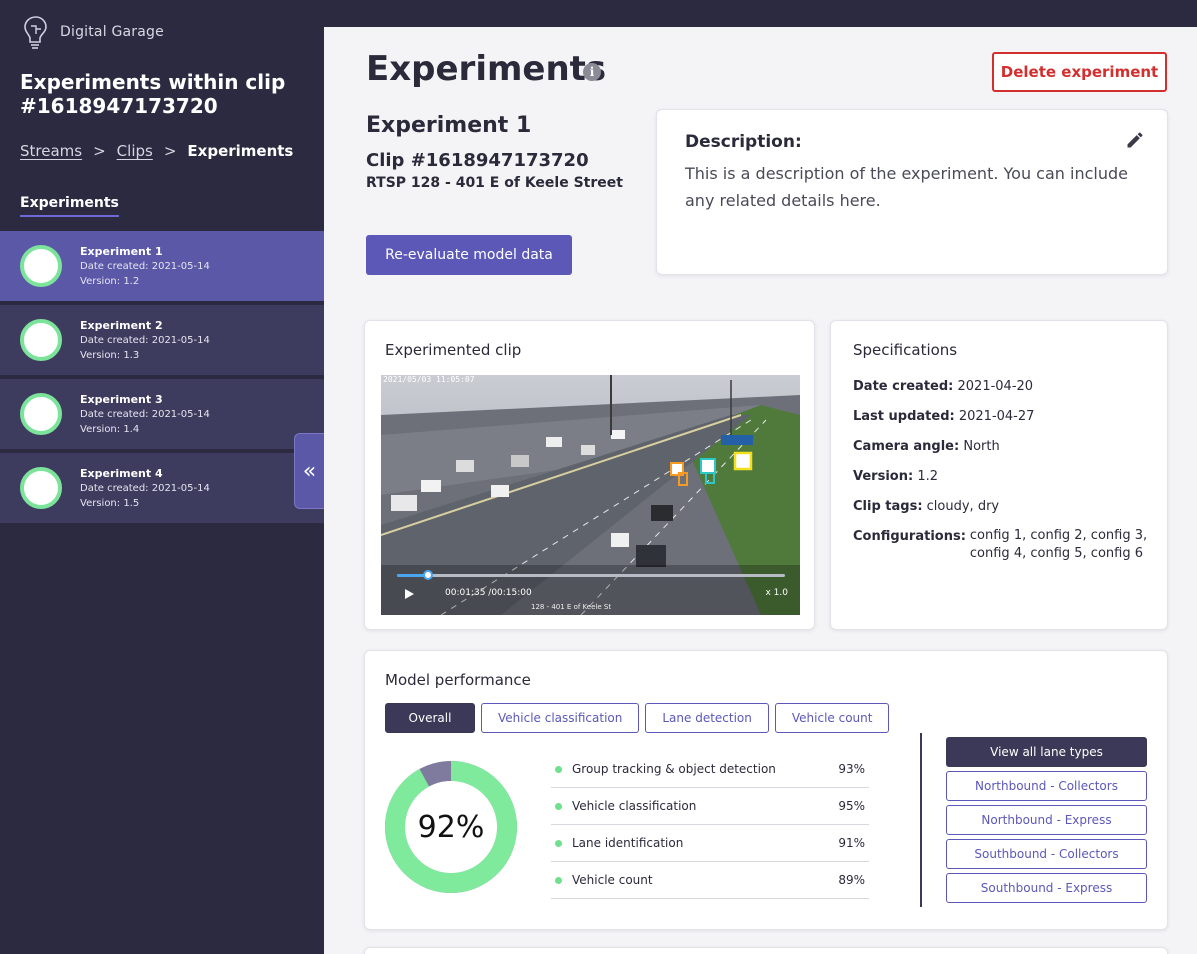  I want to click on collapse-sidebar-button: «, so click(309, 471).